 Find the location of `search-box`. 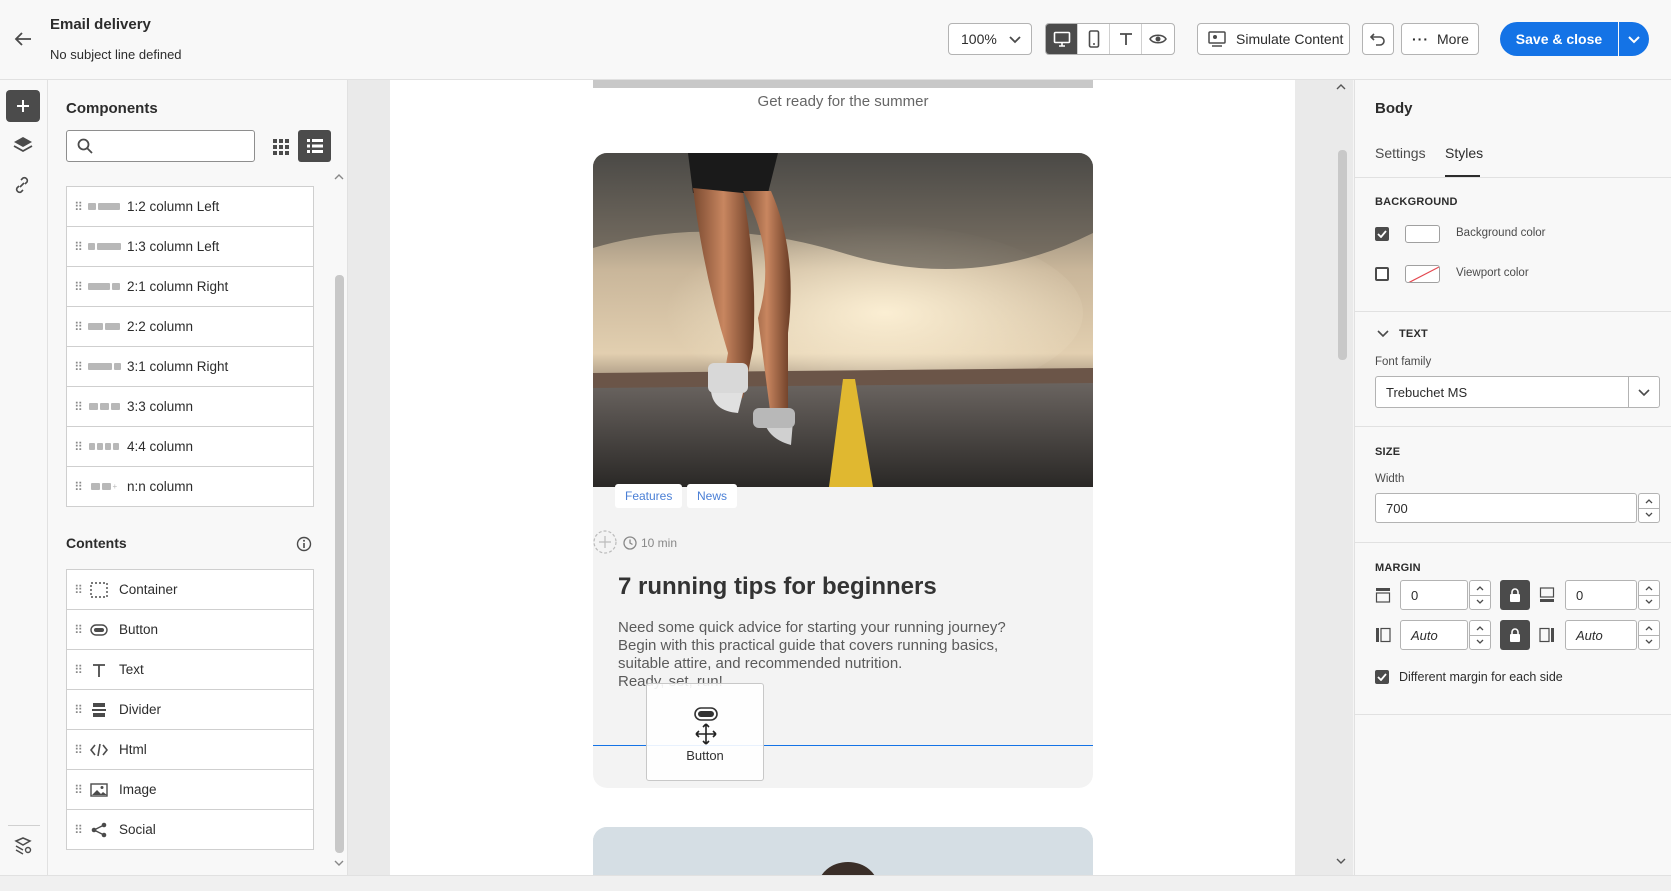

search-box is located at coordinates (160, 146).